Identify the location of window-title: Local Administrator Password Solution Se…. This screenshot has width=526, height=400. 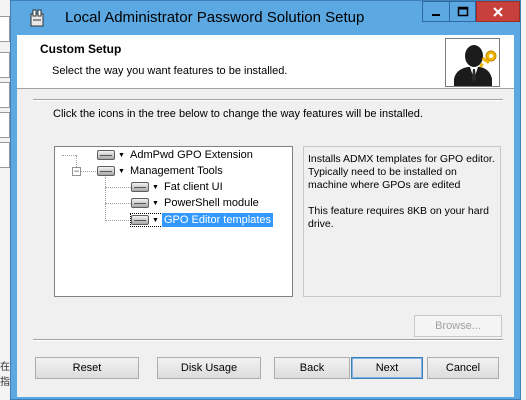
(215, 17).